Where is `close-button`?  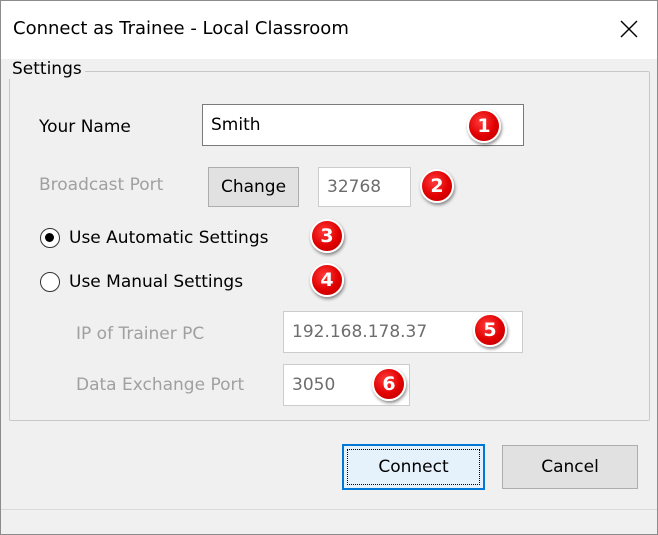
close-button is located at coordinates (629, 29).